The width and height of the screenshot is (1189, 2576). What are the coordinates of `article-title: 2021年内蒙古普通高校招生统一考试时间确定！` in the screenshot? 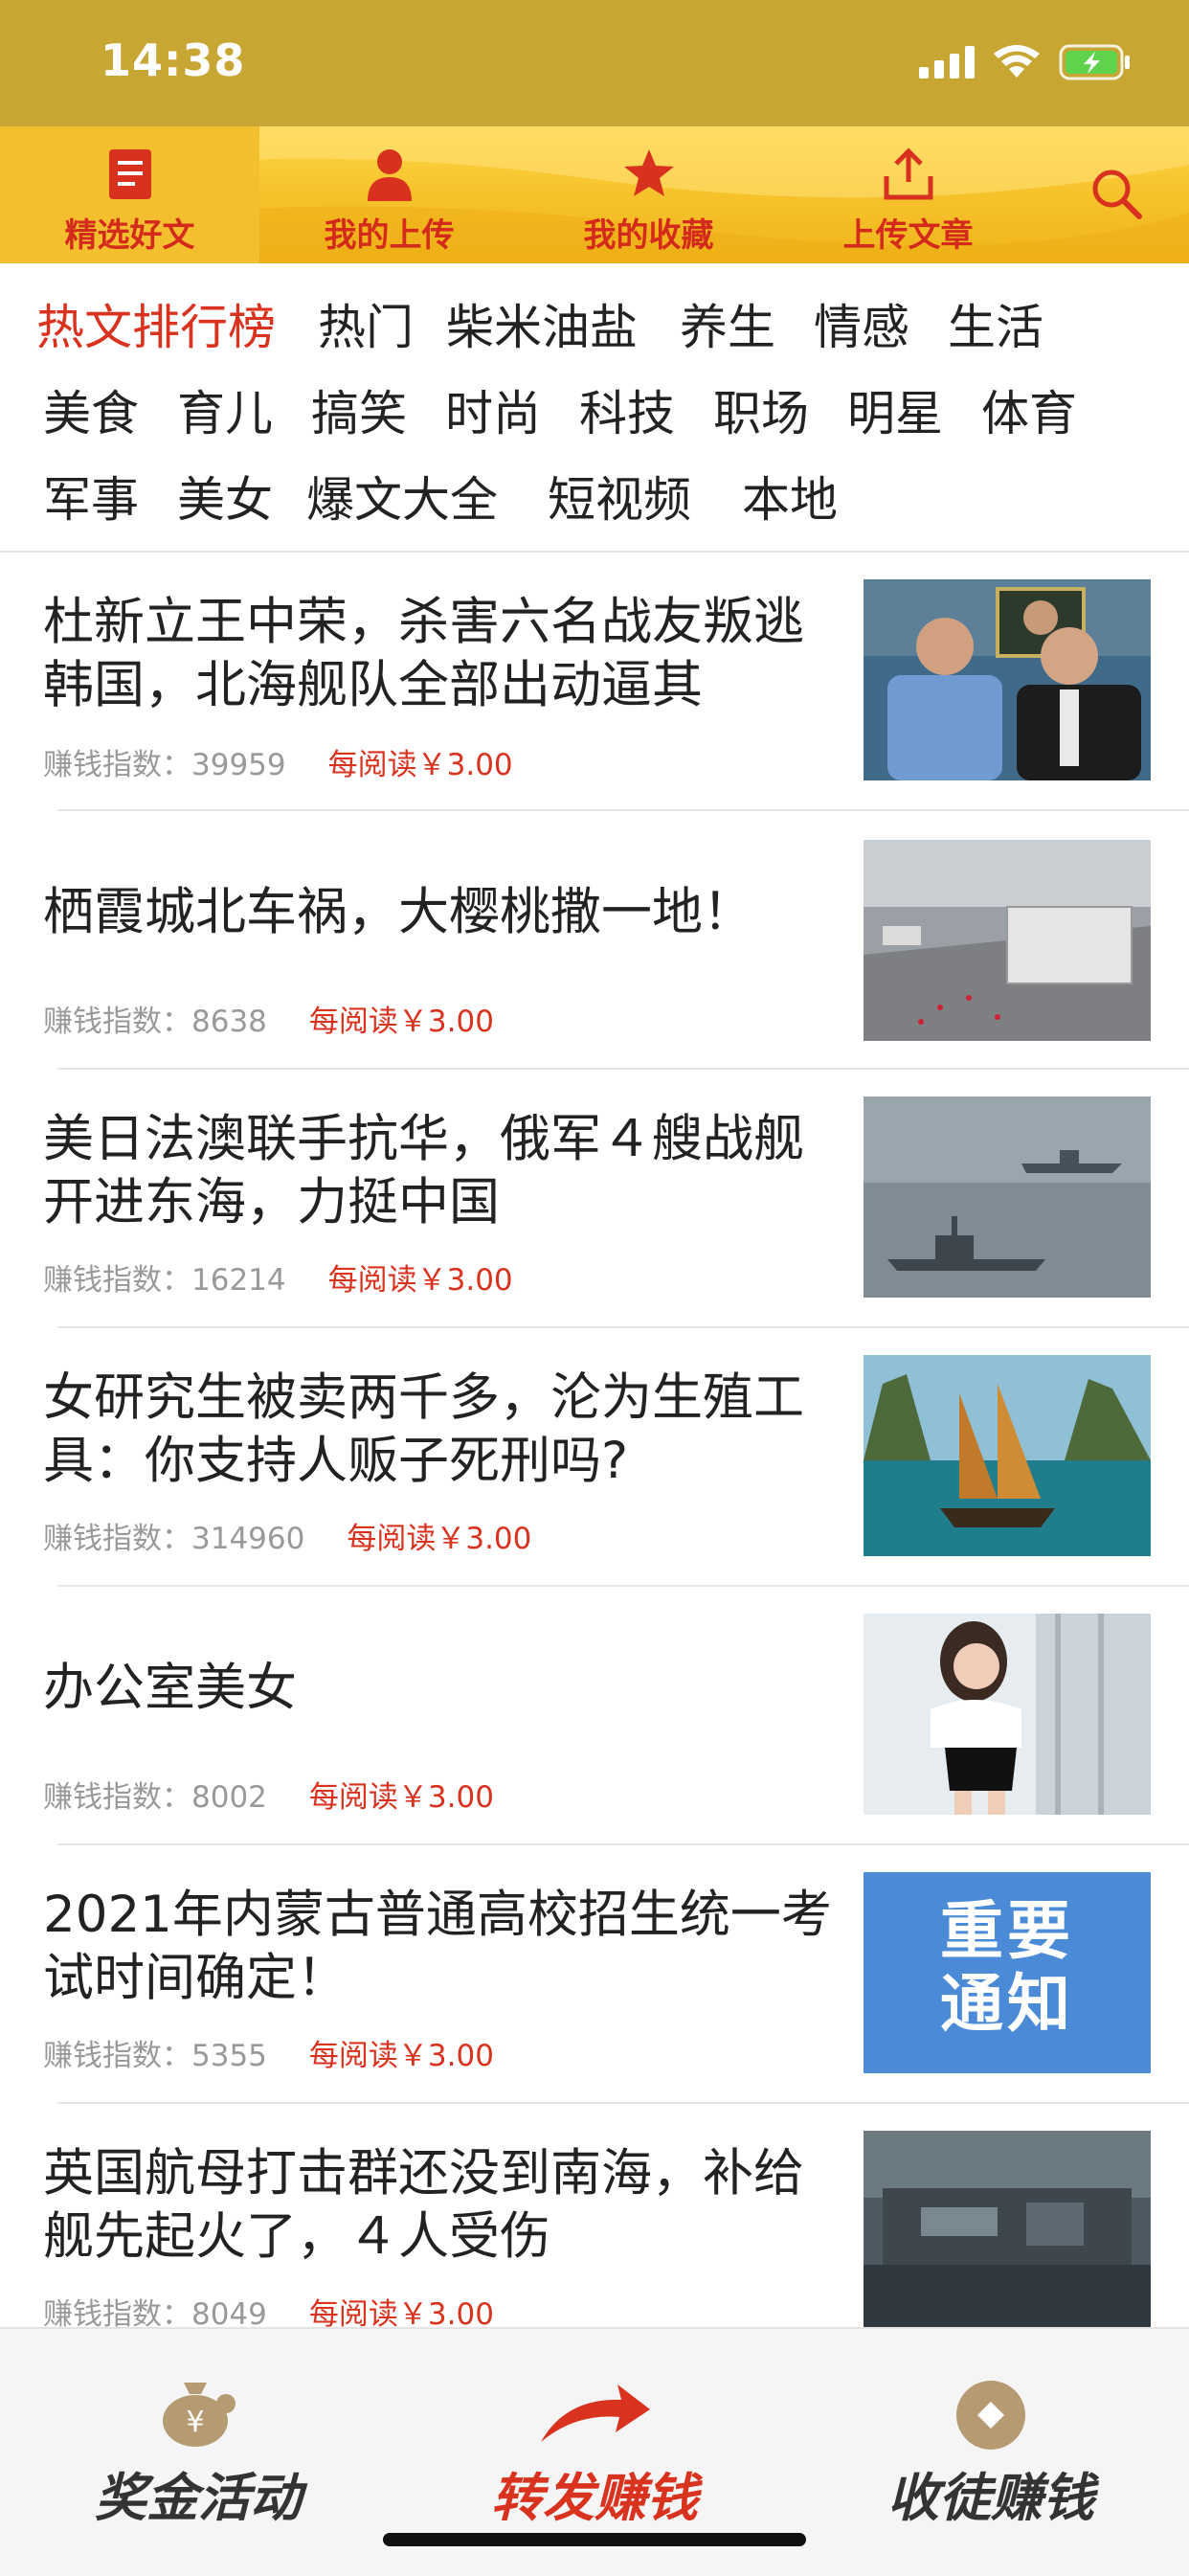 It's located at (437, 1946).